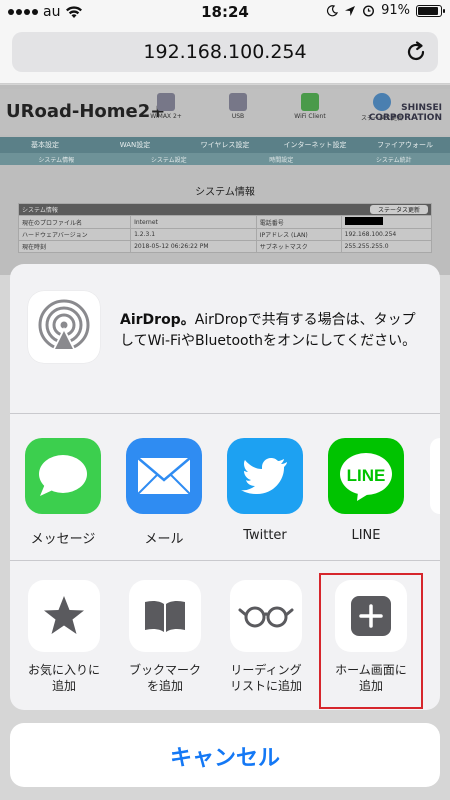  I want to click on battery-percent: 91%, so click(395, 10).